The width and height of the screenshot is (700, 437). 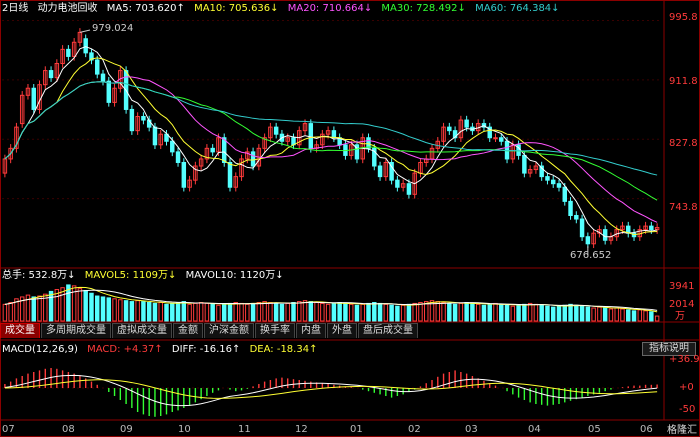 What do you see at coordinates (236, 8) in the screenshot?
I see `ma10-value: MA10: 705.636↓` at bounding box center [236, 8].